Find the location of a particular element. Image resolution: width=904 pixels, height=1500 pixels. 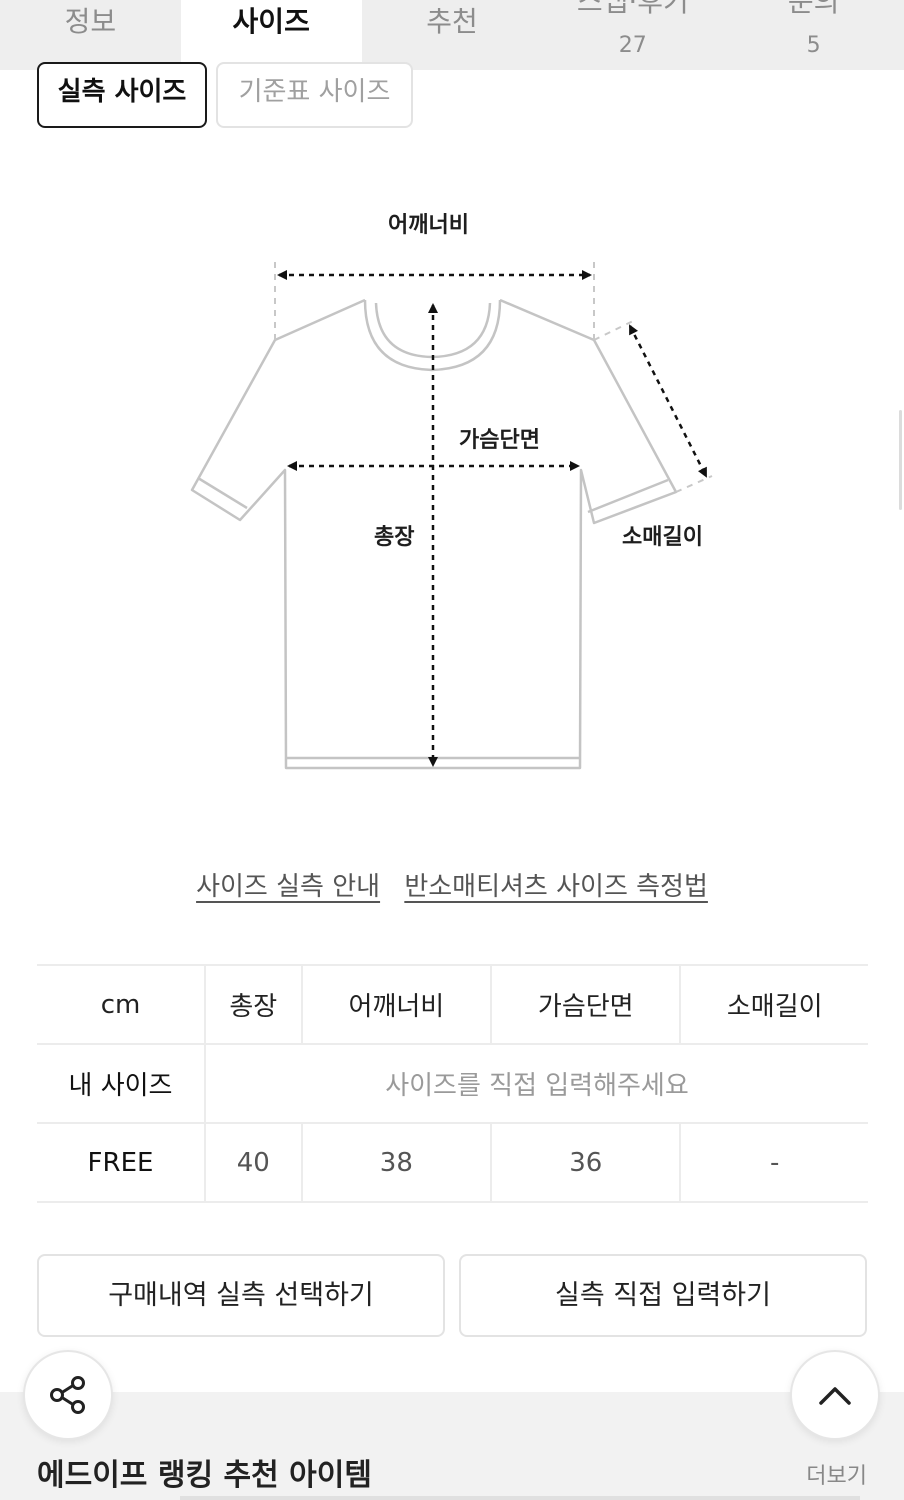

scroll-top-button is located at coordinates (835, 1395).